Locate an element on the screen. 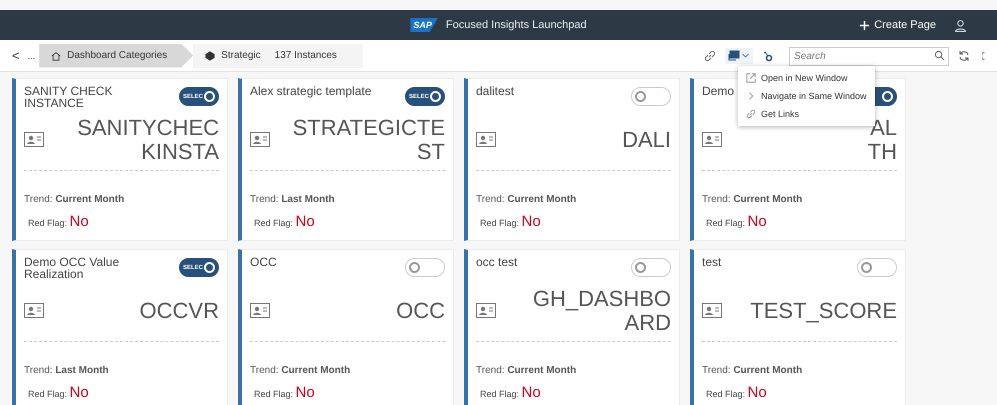  dashboard-code: OCCVR is located at coordinates (179, 310).